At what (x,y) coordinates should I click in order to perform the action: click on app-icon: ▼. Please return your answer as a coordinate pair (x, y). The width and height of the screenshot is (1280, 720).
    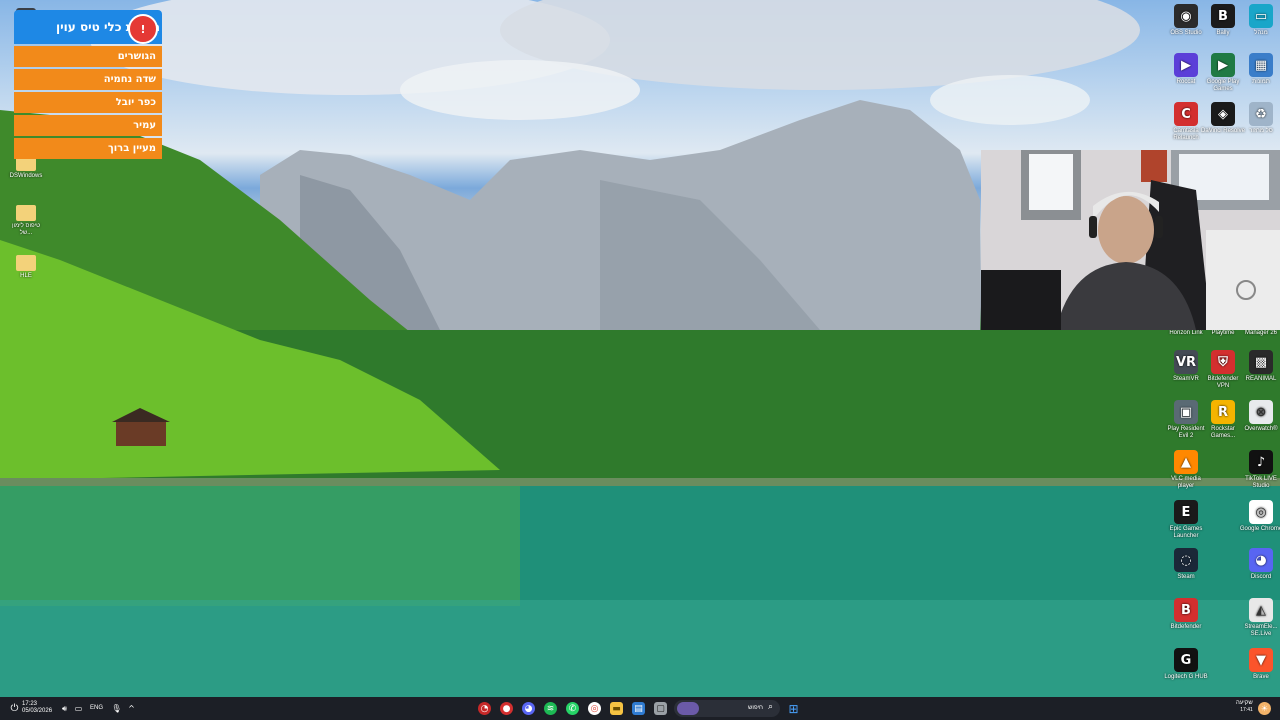
    Looking at the image, I should click on (1261, 660).